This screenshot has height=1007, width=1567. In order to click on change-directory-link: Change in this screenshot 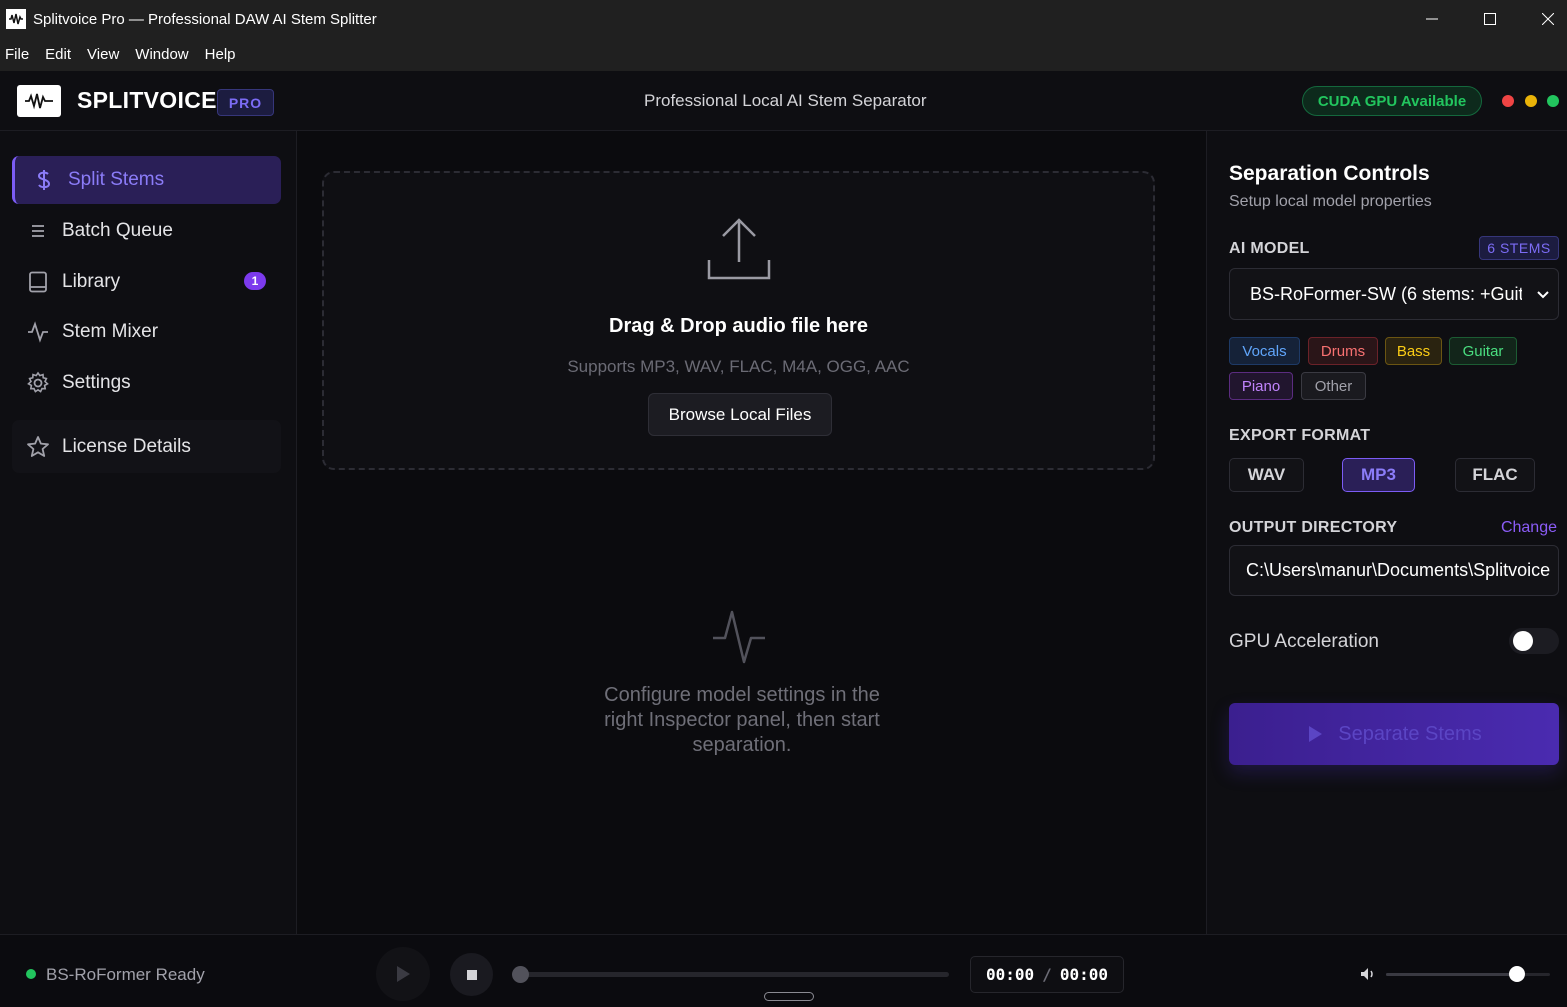, I will do `click(1529, 528)`.